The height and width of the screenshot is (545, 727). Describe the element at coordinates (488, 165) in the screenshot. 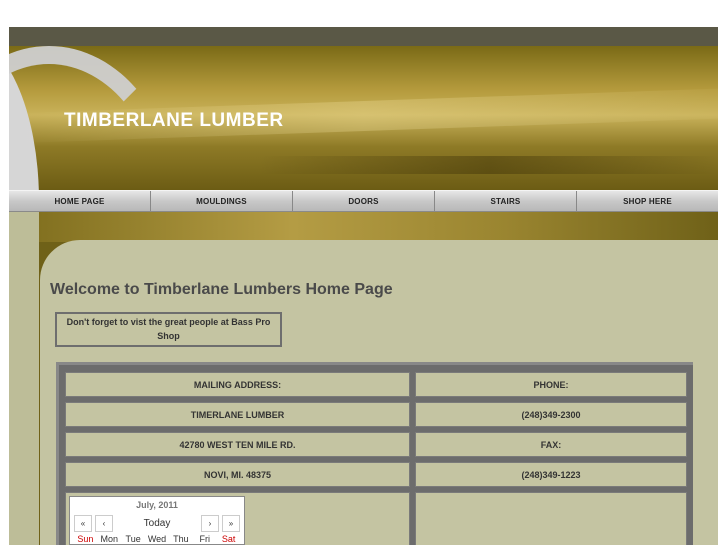

I see `banner-shadow` at that location.